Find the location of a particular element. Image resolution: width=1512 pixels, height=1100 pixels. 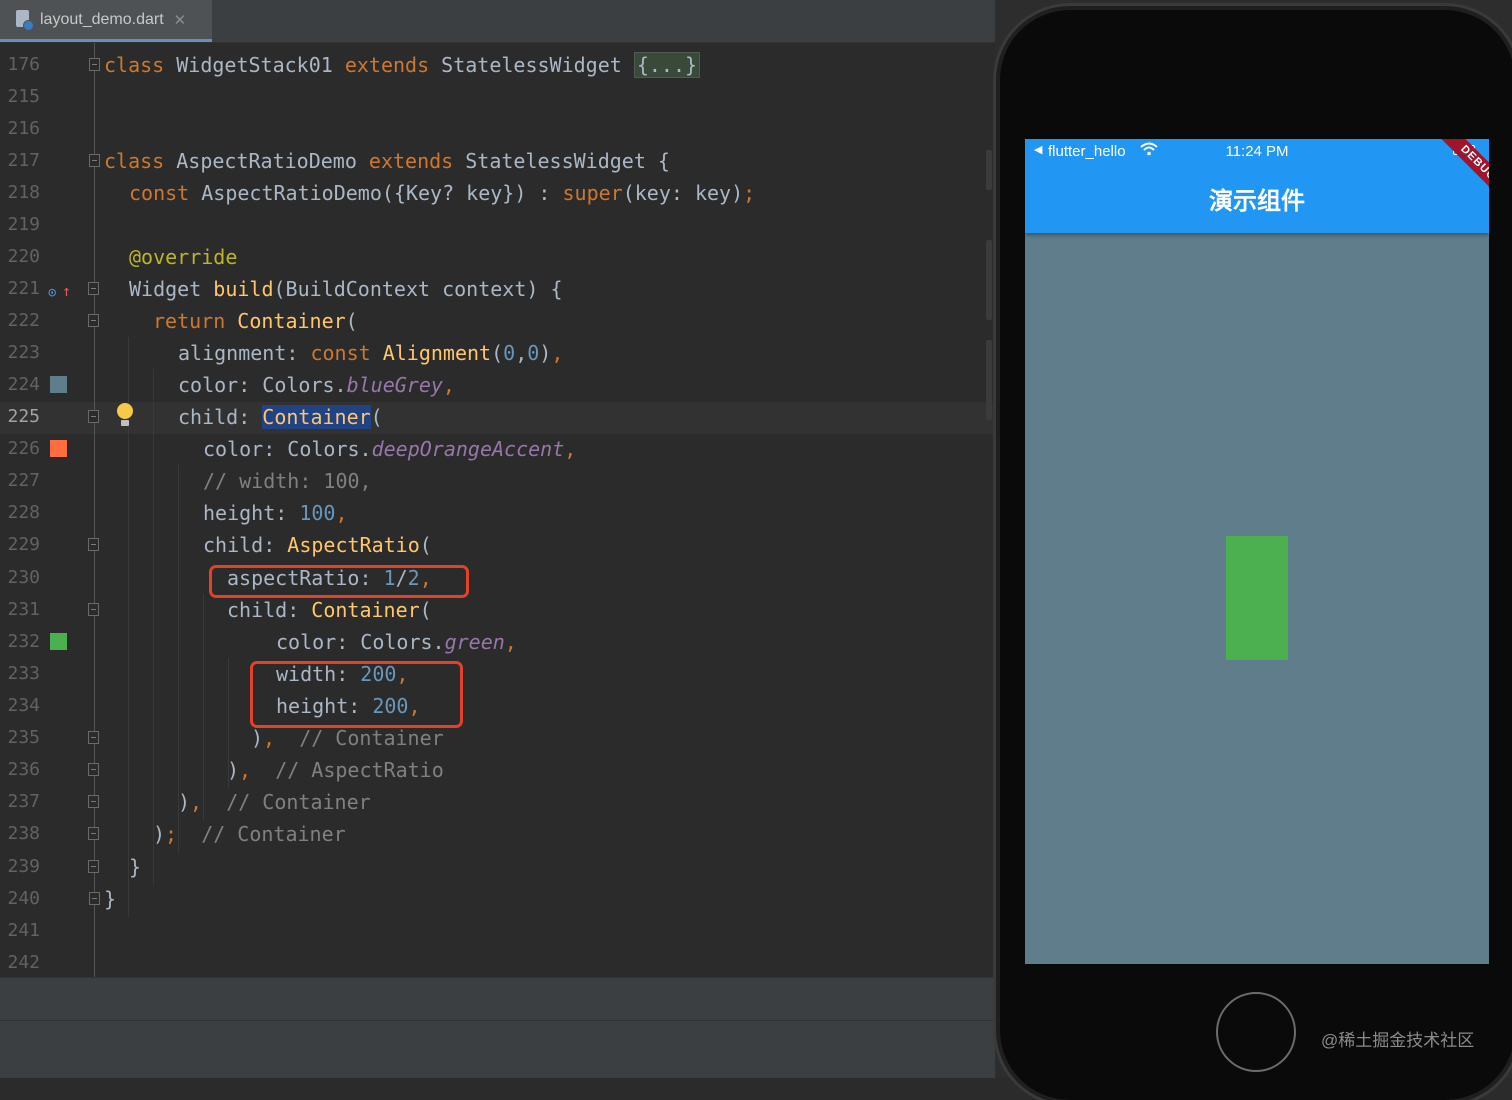

code-line: 228 height: 100, is located at coordinates (497, 513).